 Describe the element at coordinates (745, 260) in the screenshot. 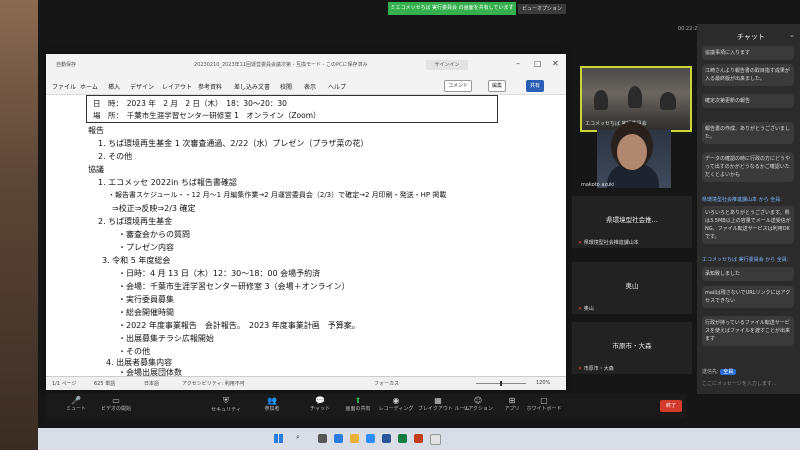

I see `chat-sender: エコメッセちば 実行委員会 から 全員:` at that location.